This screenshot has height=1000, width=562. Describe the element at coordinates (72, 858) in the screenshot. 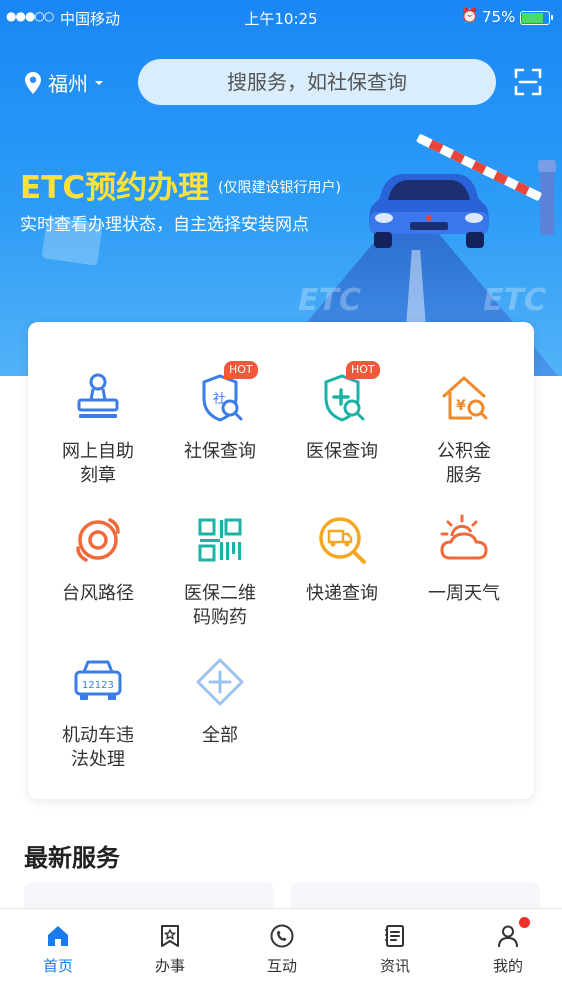

I see `latest-services-title: 最新服务` at that location.